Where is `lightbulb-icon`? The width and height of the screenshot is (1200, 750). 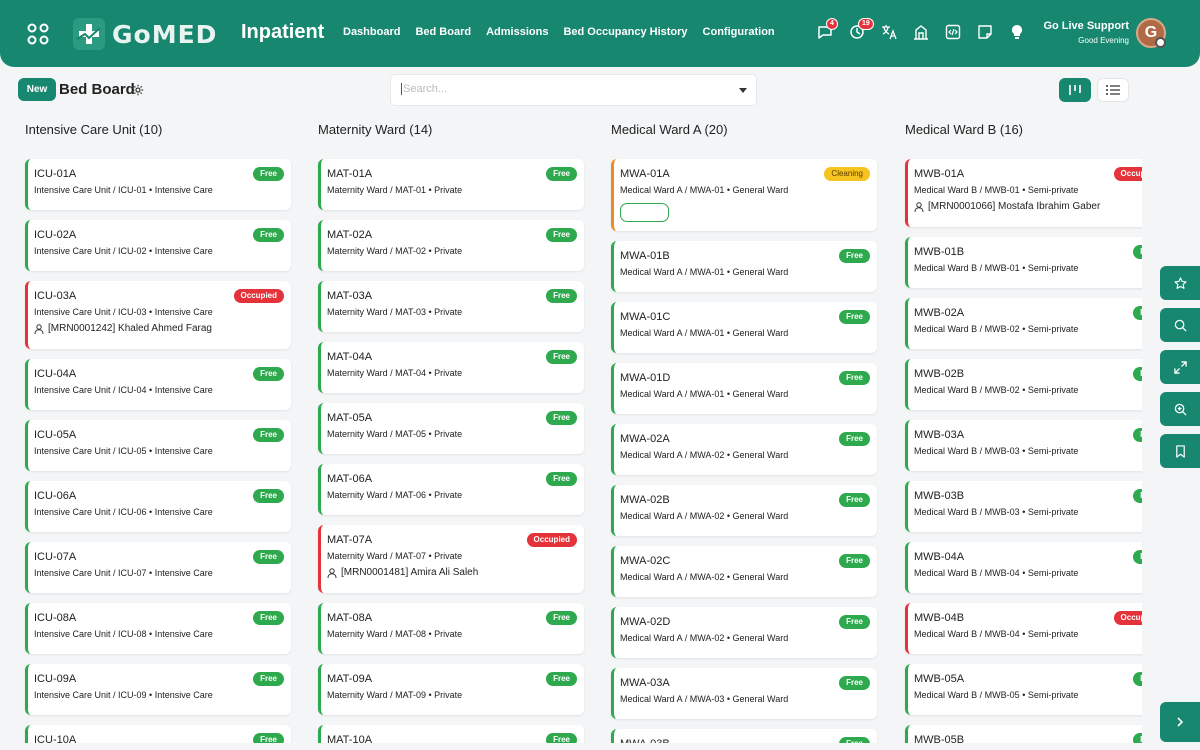
lightbulb-icon is located at coordinates (1017, 32).